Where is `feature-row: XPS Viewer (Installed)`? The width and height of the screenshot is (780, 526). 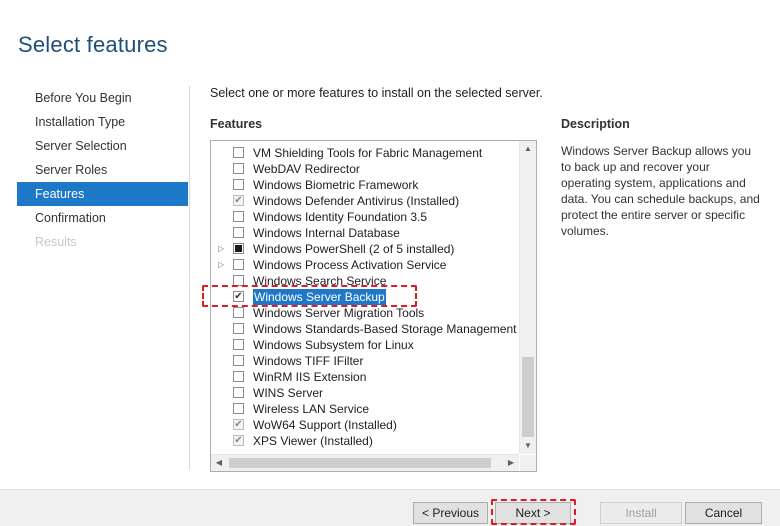 feature-row: XPS Viewer (Installed) is located at coordinates (365, 441).